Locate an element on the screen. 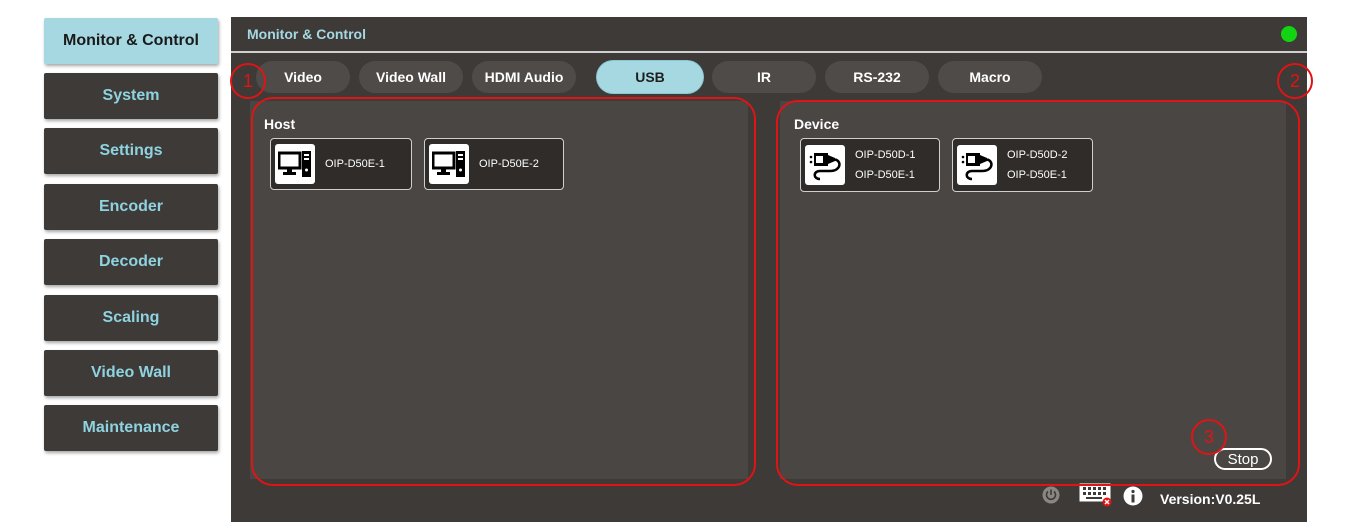  keyboard-icon is located at coordinates (1096, 497).